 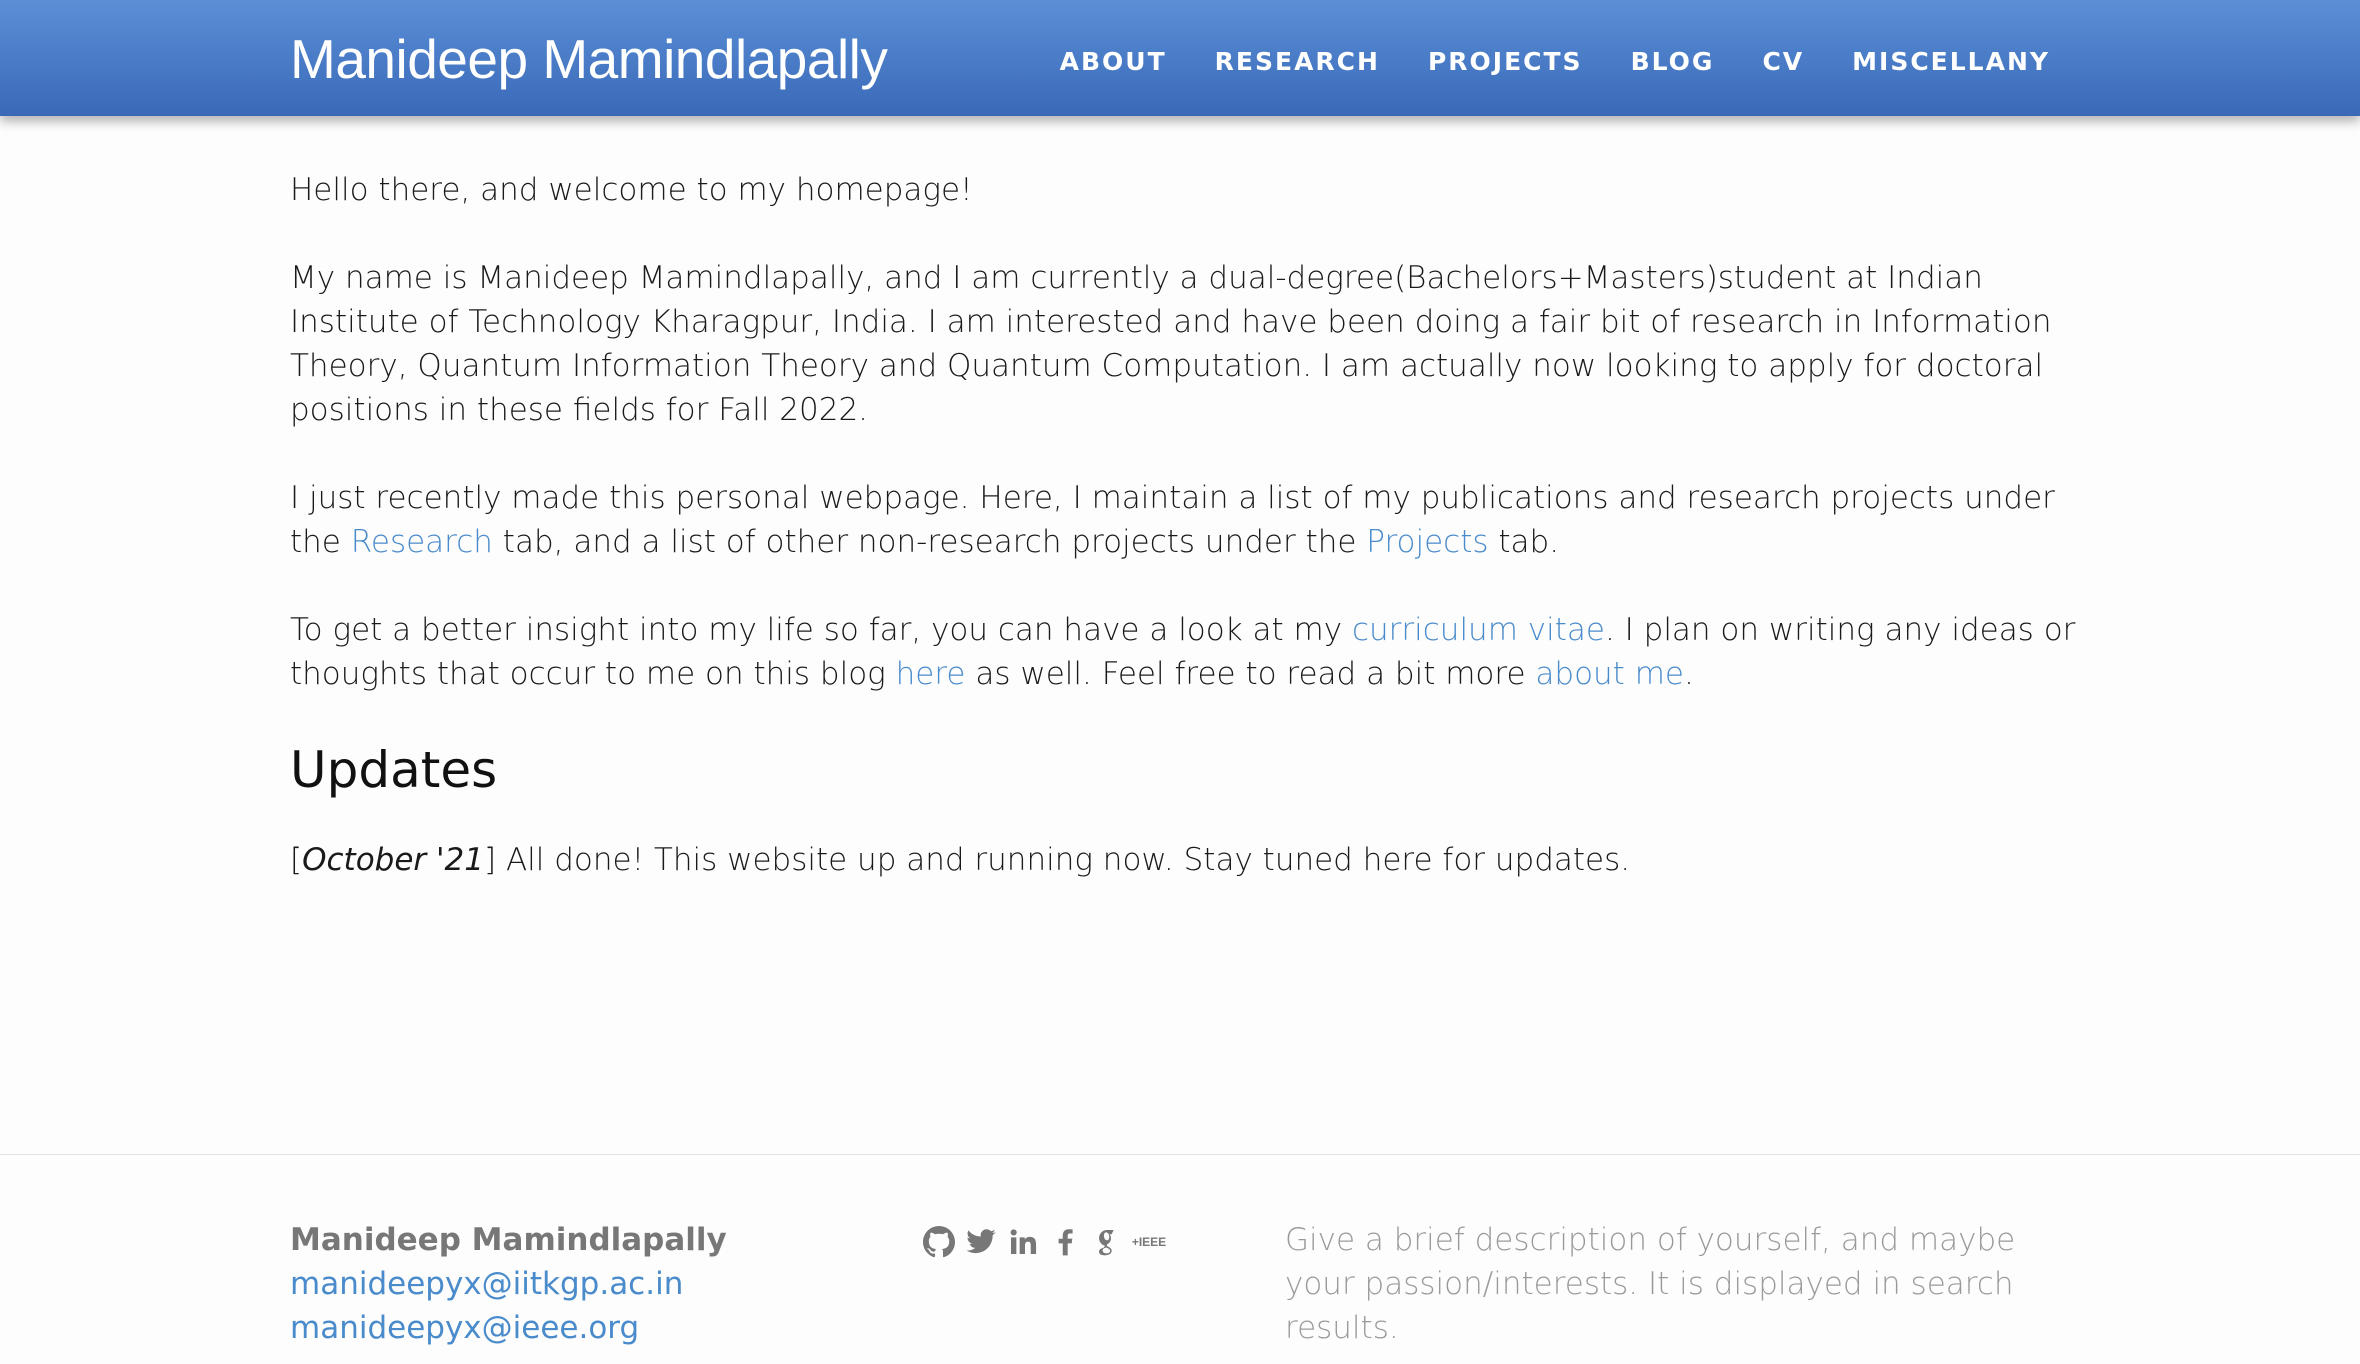 I want to click on email-link-iitkgp: manideepyx@iitkgp.ac.in, so click(x=508, y=1284).